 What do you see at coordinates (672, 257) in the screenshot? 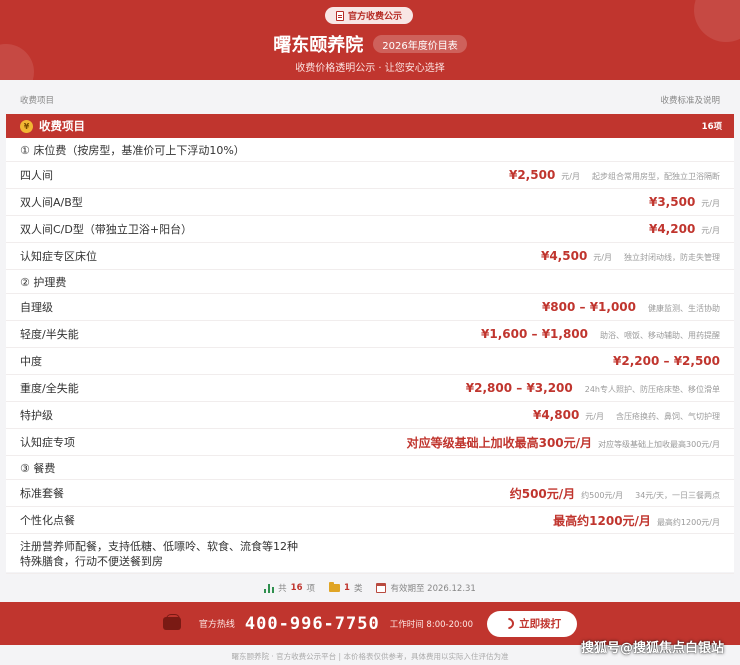
I see `item-note: 独立封闭动线，防走失管理` at bounding box center [672, 257].